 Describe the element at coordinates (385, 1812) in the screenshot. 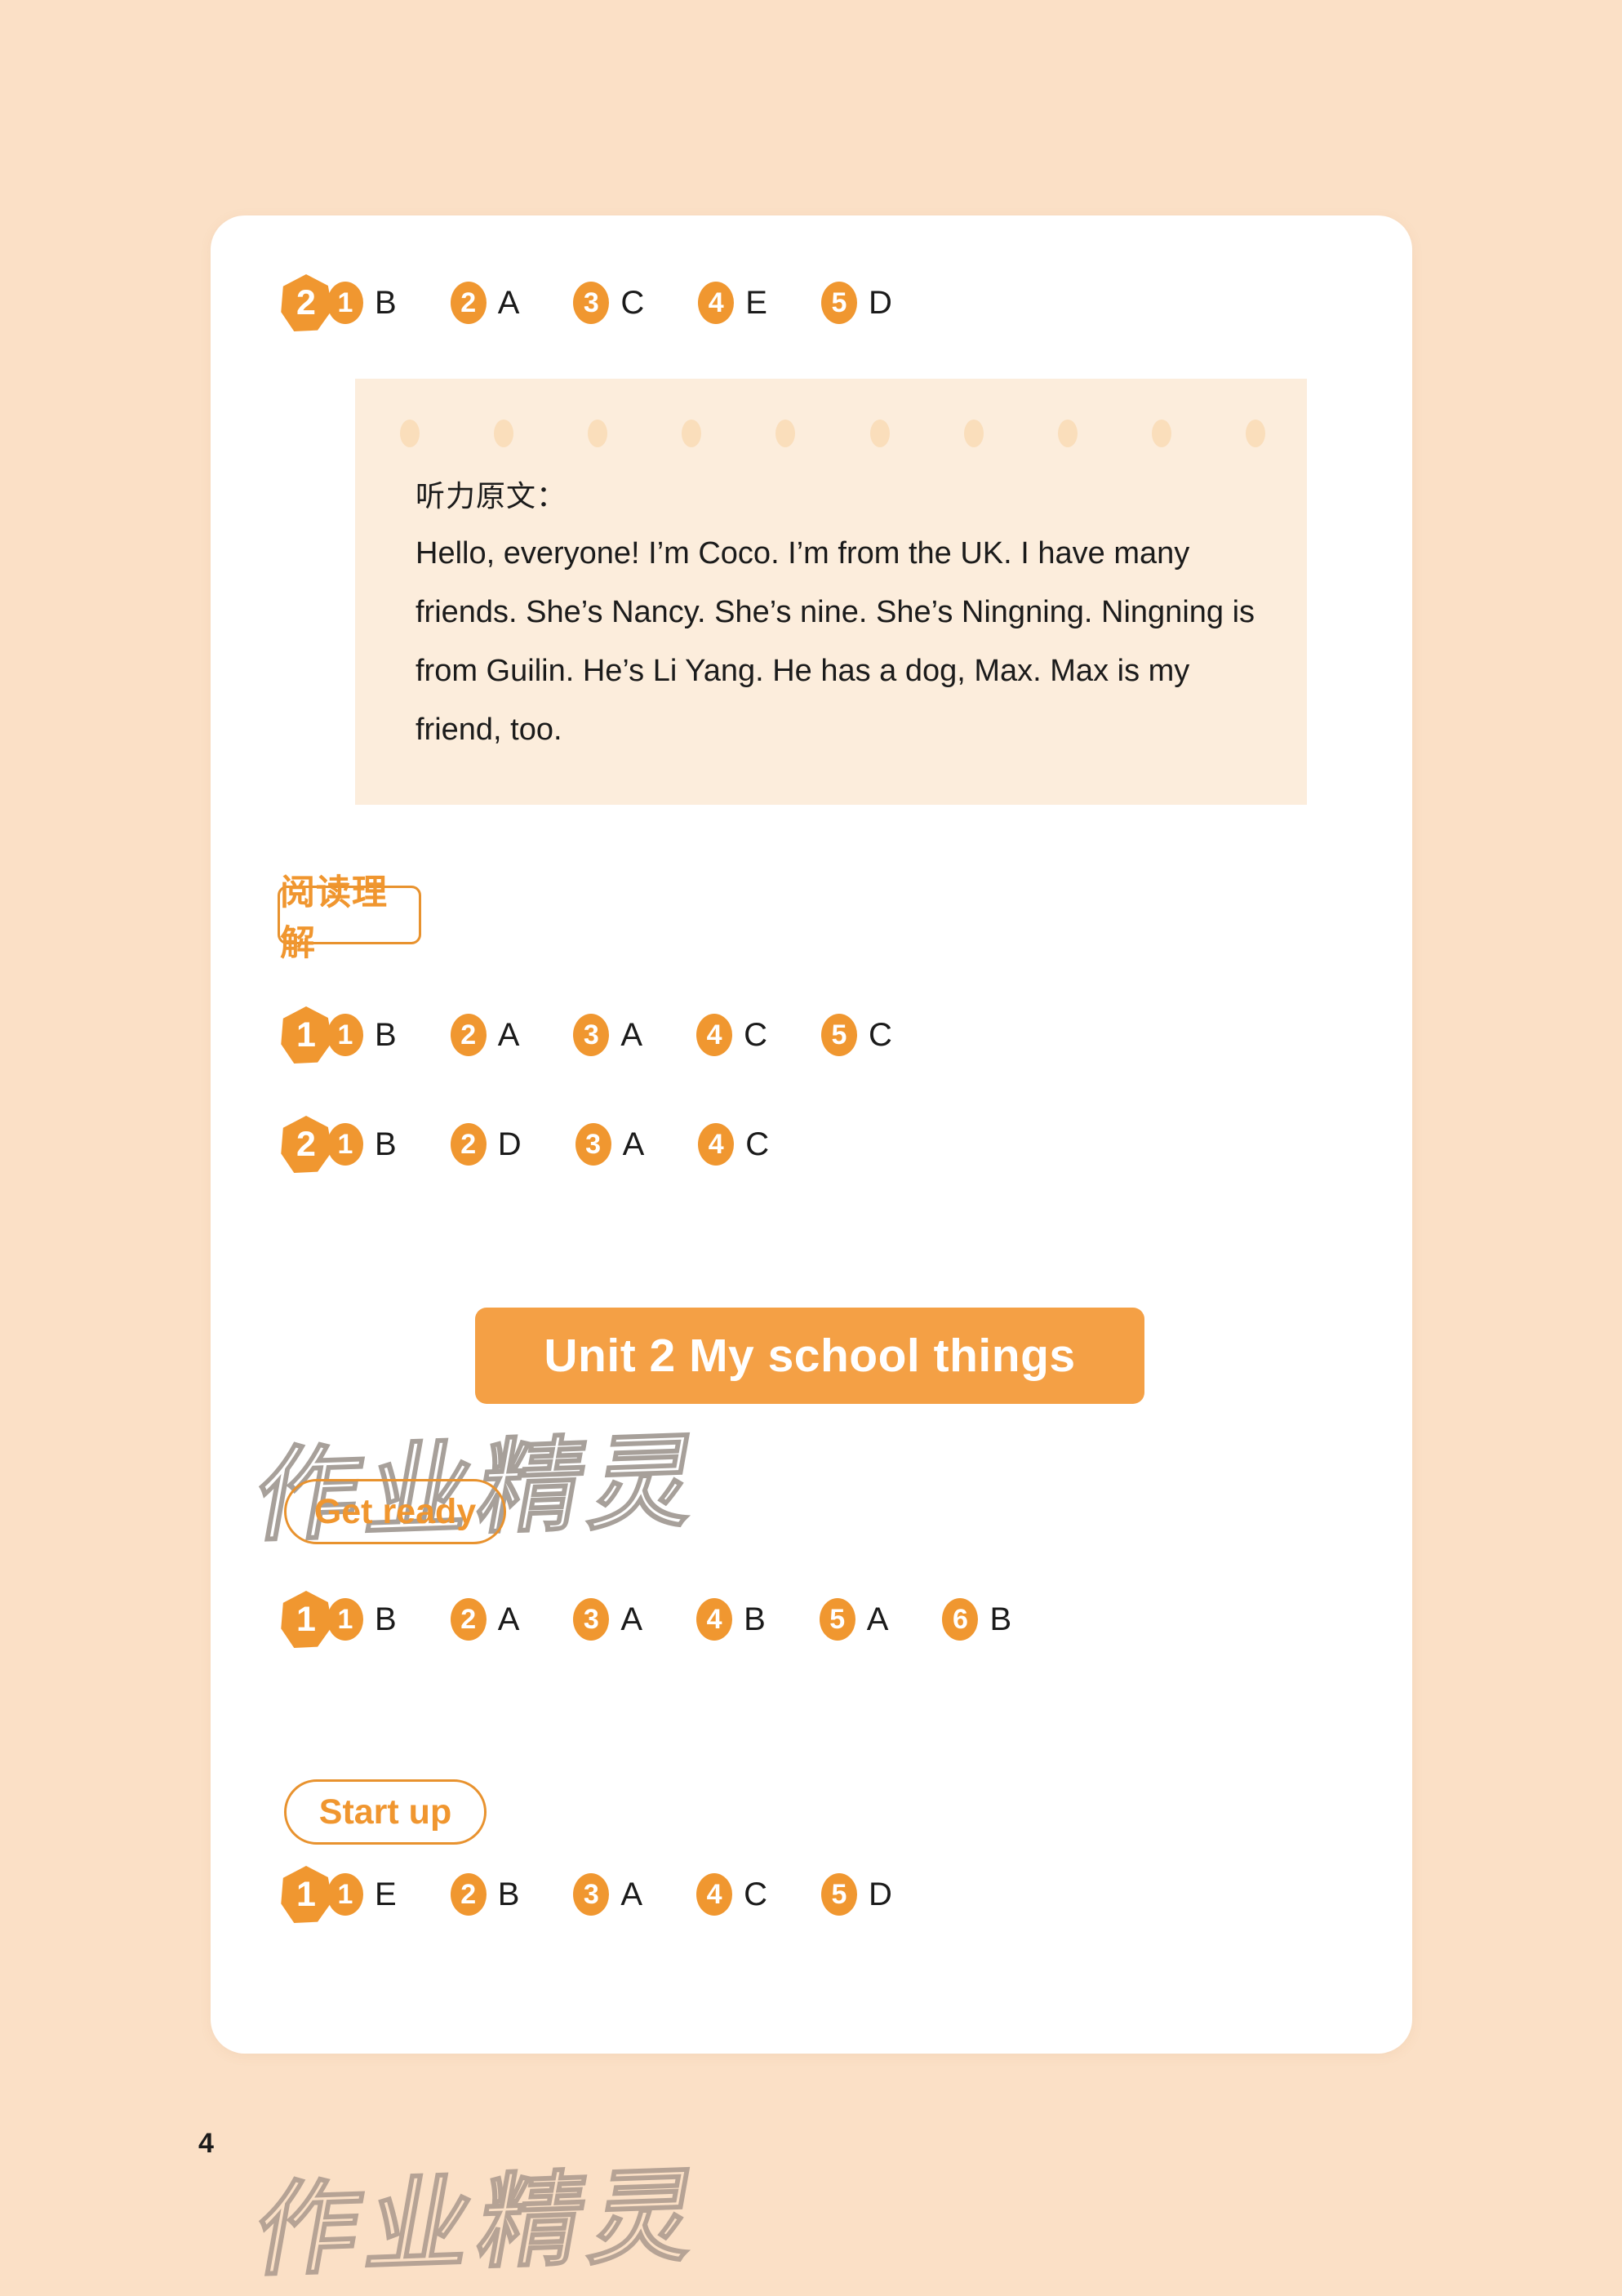

I see `section-heading-start-up: Start up` at that location.